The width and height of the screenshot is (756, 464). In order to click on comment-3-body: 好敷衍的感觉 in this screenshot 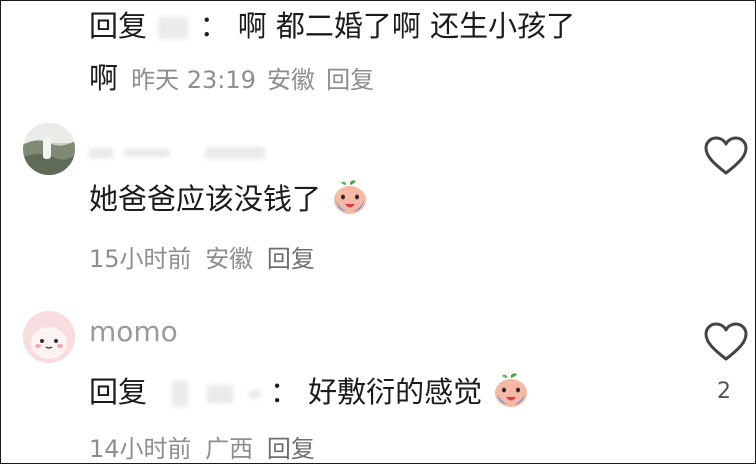, I will do `click(395, 392)`.